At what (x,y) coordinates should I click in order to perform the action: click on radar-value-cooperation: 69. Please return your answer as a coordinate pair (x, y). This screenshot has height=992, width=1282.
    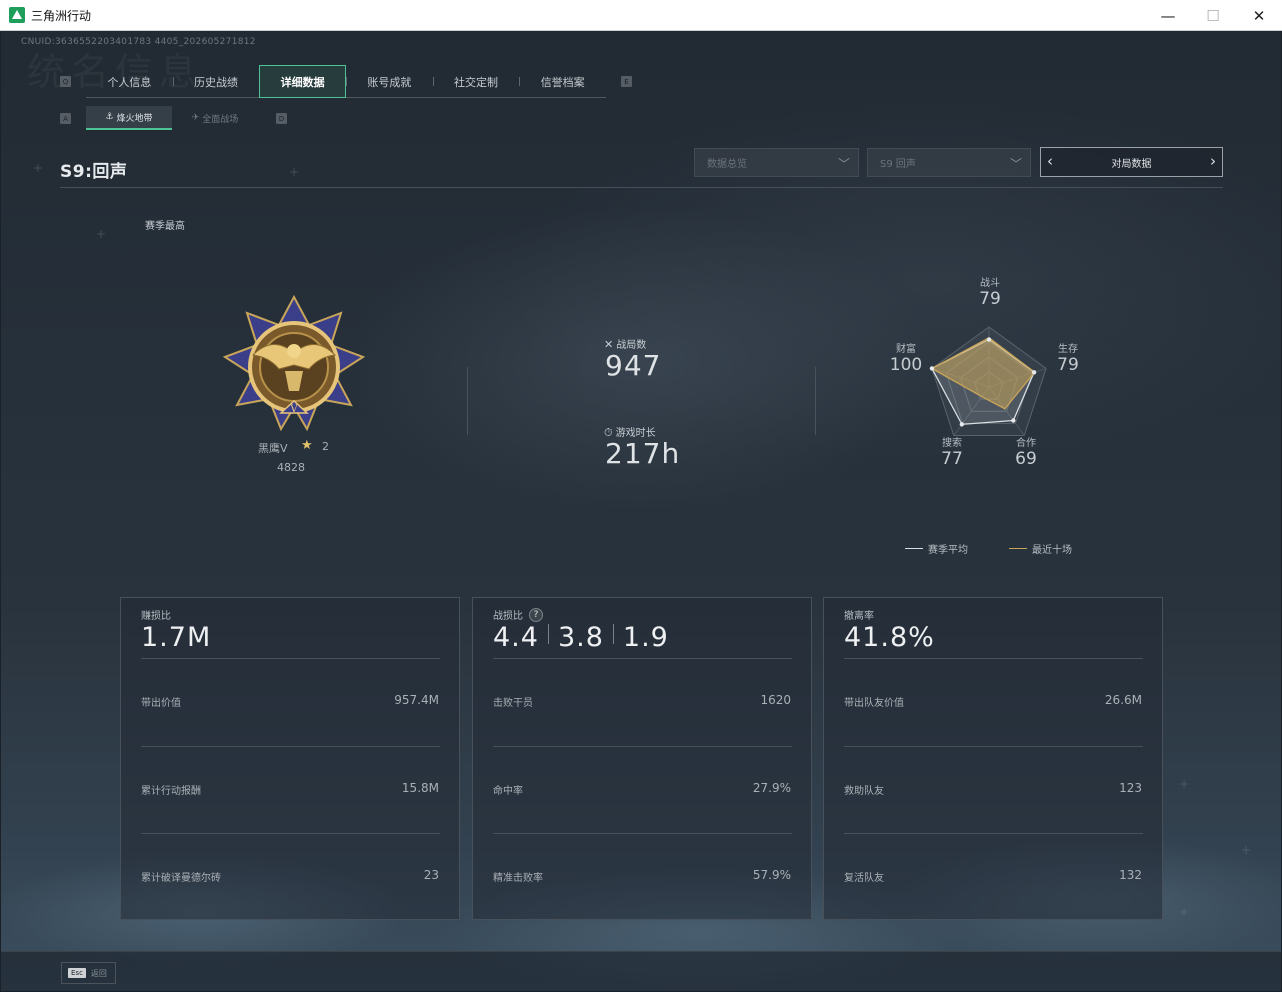
    Looking at the image, I should click on (1026, 459).